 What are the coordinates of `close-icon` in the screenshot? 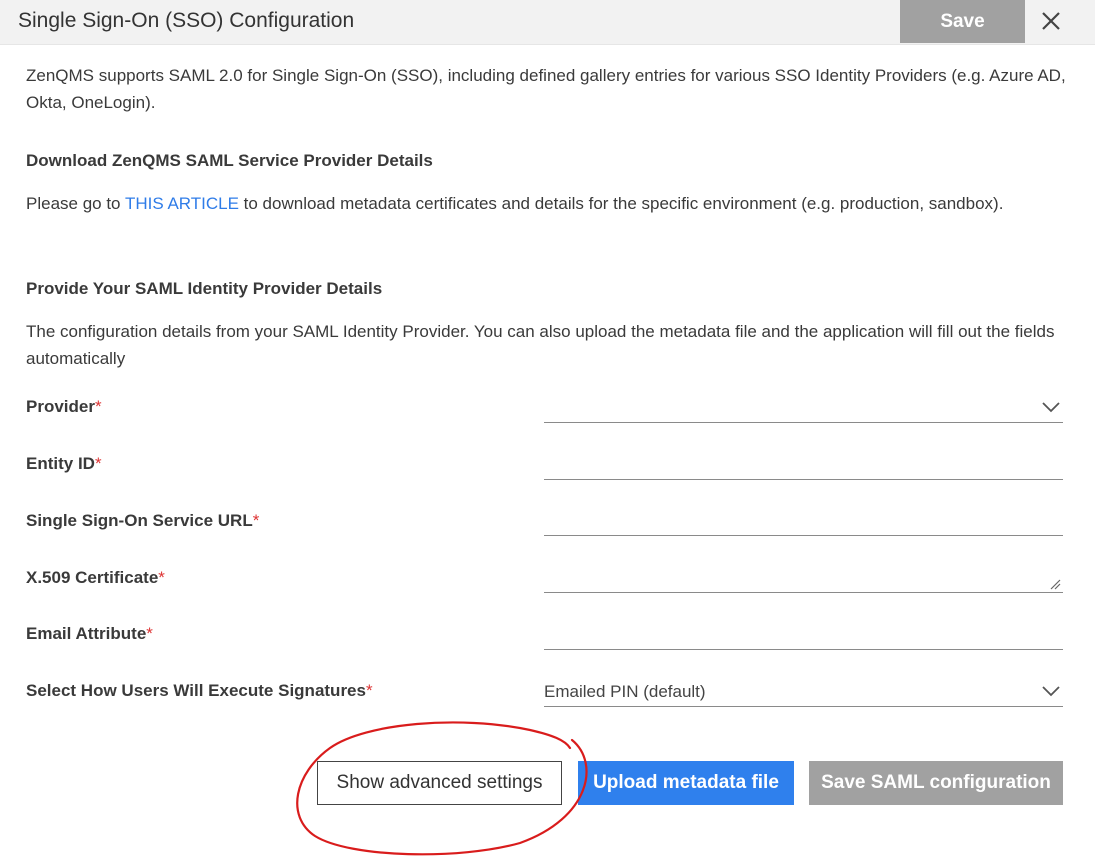 It's located at (1051, 21).